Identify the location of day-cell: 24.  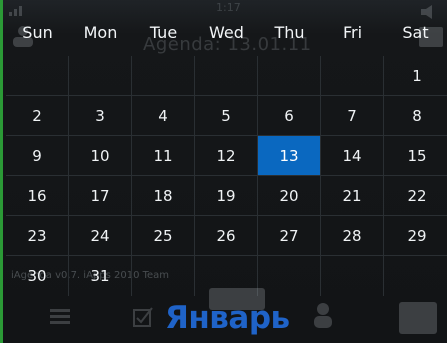
(100, 236).